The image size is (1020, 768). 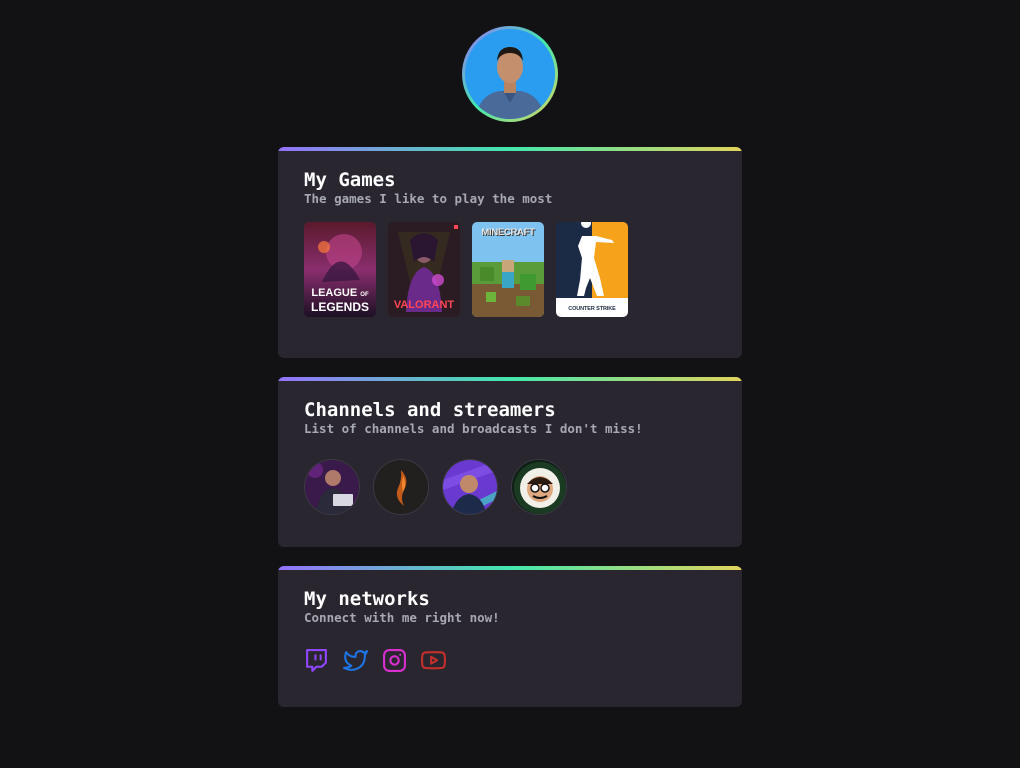 I want to click on lol-logo-line2: LEGENDS, so click(x=339, y=307).